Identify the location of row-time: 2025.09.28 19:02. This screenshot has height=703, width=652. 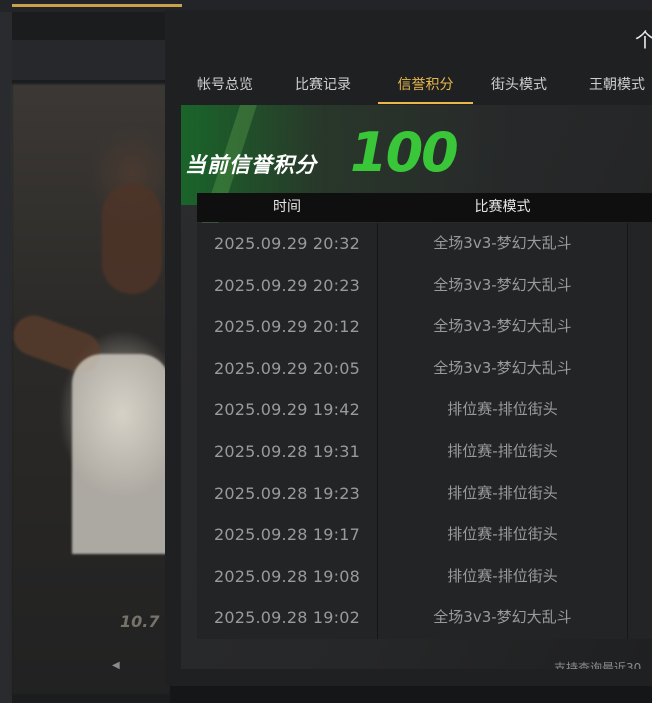
(286, 618).